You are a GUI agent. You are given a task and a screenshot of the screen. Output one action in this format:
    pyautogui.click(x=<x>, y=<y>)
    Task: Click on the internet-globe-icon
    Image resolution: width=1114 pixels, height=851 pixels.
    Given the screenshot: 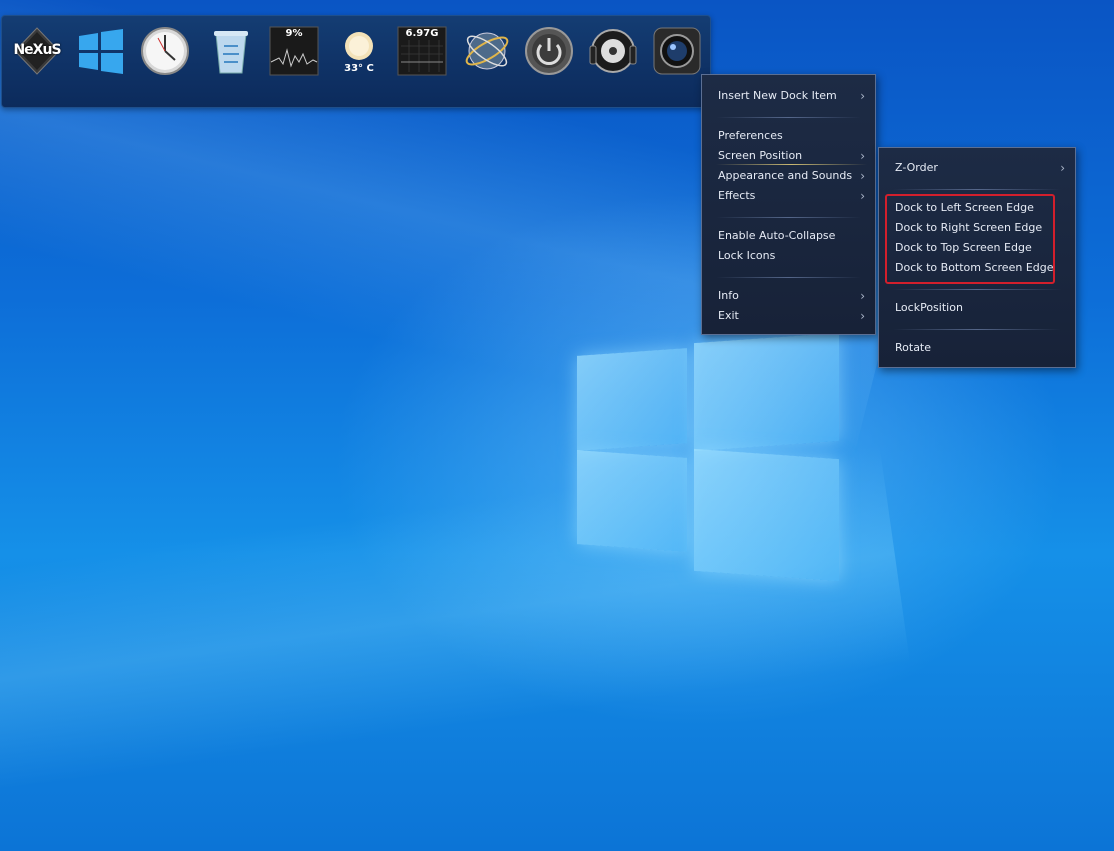 What is the action you would take?
    pyautogui.click(x=487, y=51)
    